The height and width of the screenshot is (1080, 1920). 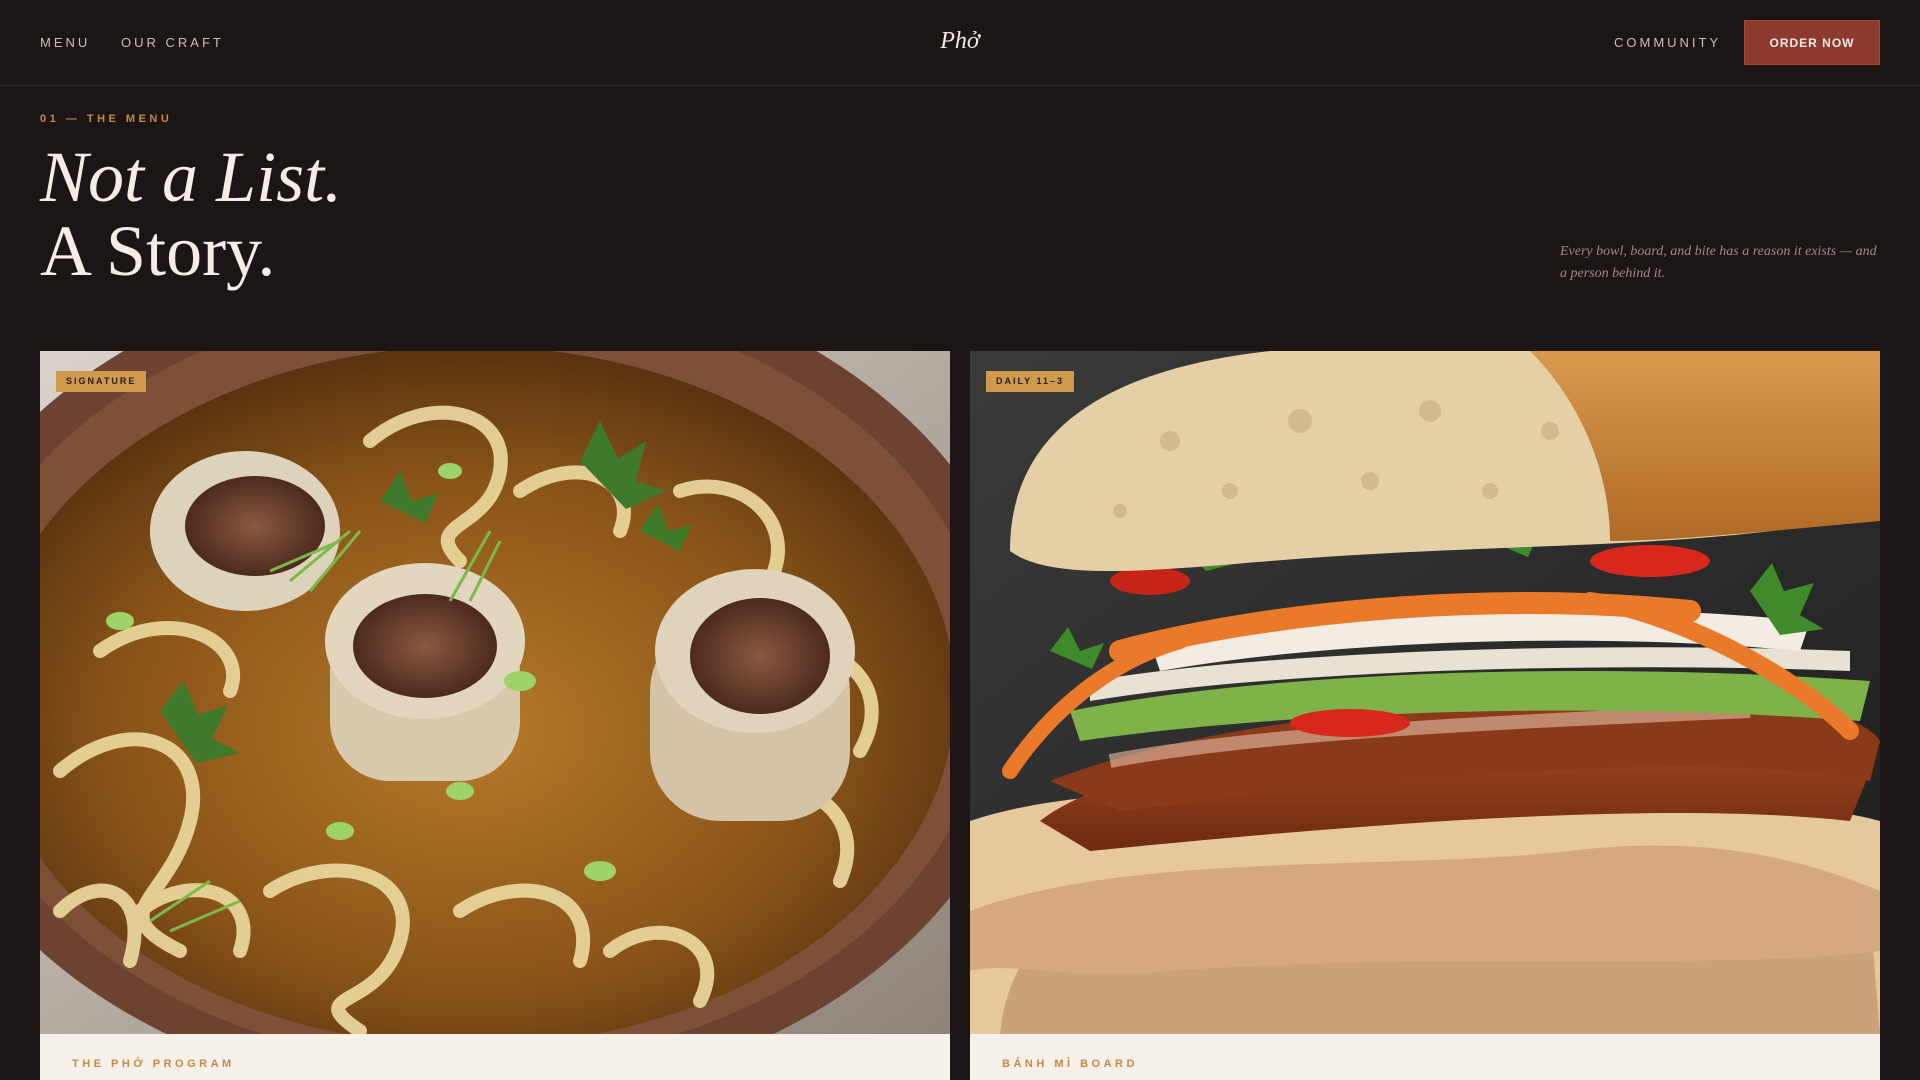 I want to click on card-label: THE PHỞ PROGRAM, so click(x=153, y=1064).